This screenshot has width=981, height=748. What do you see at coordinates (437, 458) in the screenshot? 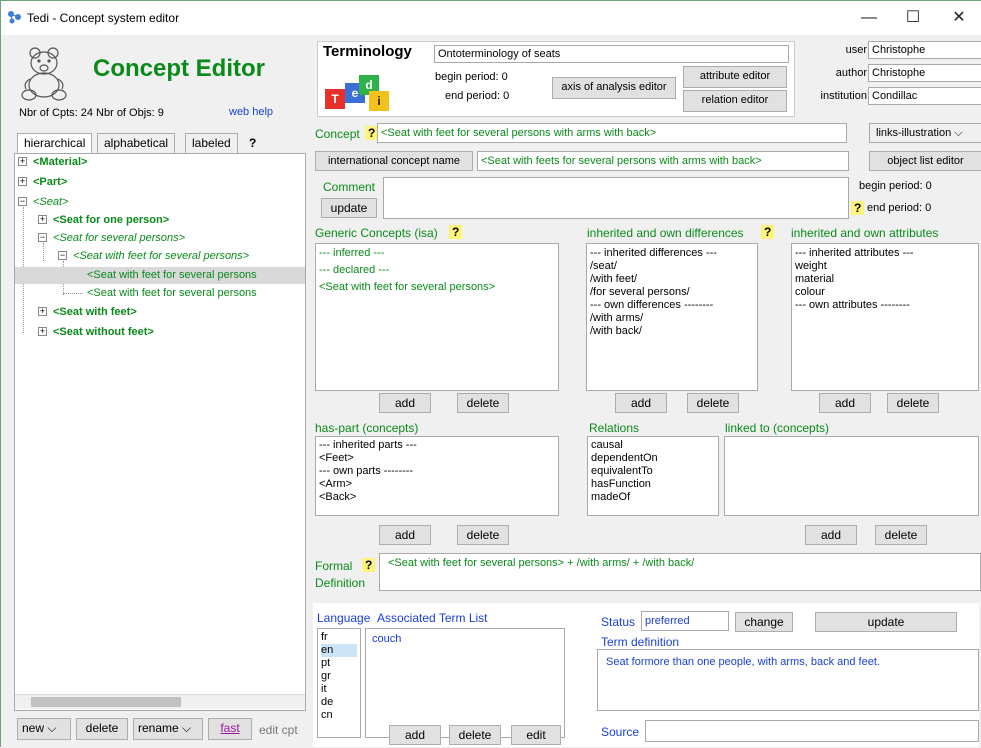
I see `list-item: <Feet>` at bounding box center [437, 458].